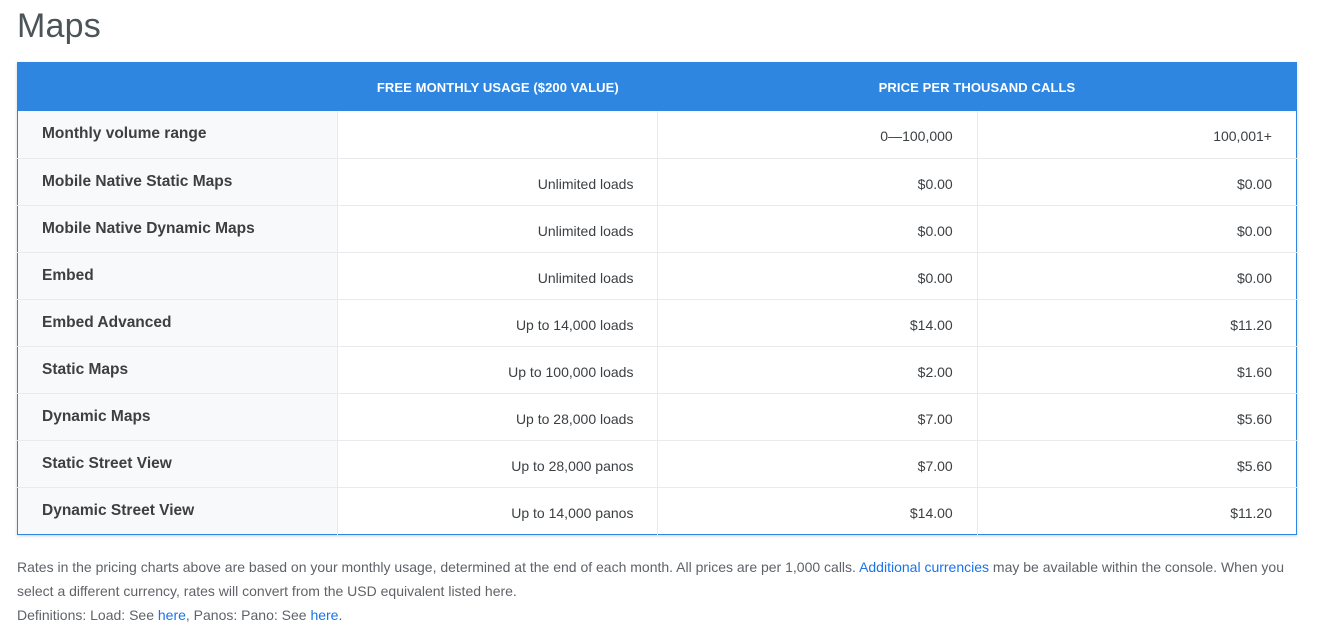  Describe the element at coordinates (177, 416) in the screenshot. I see `row-label: Dynamic Maps` at that location.